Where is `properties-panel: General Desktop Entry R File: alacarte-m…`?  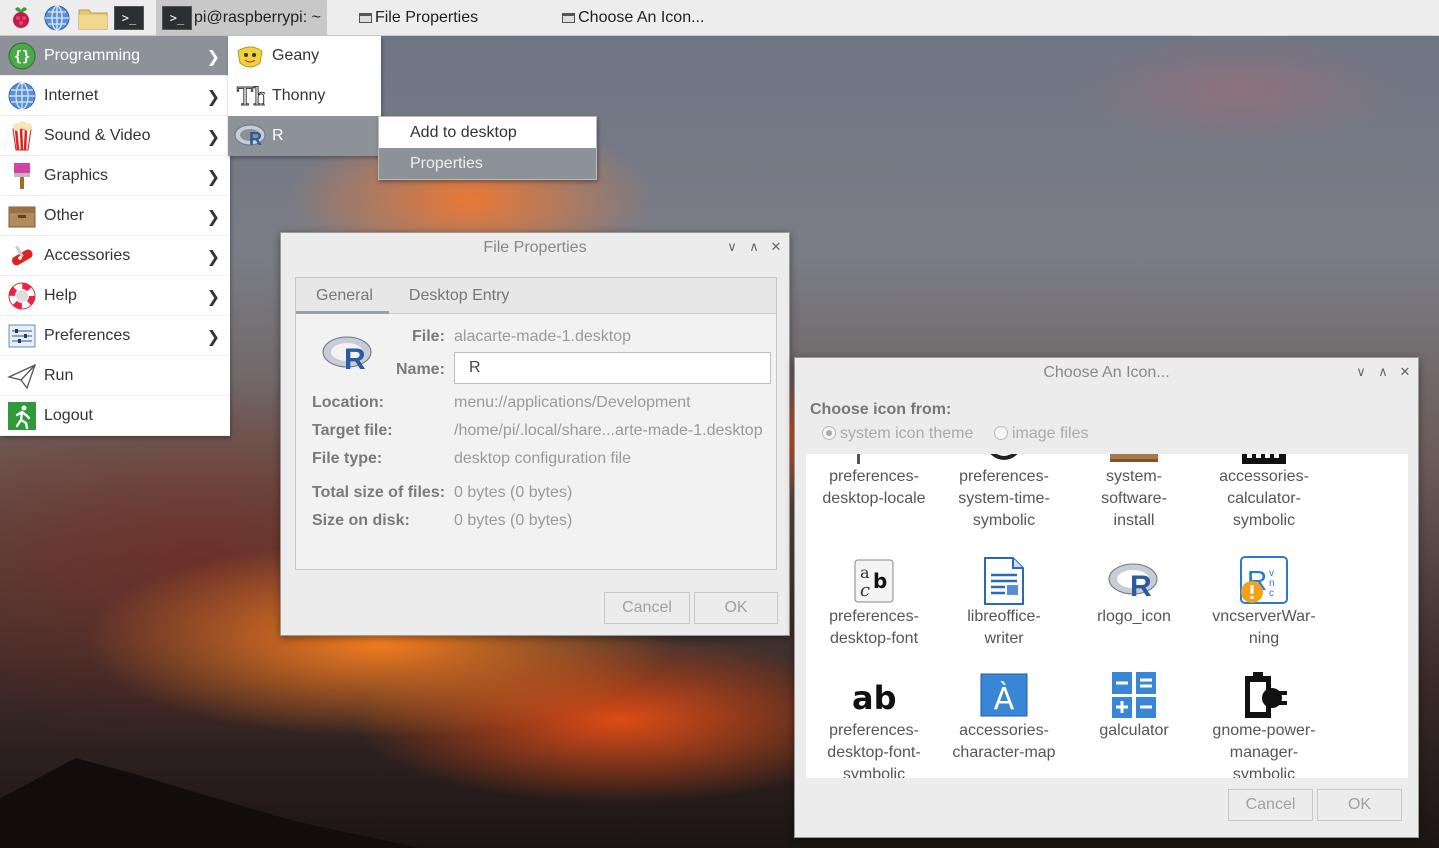
properties-panel: General Desktop Entry R File: alacarte-m… is located at coordinates (536, 423).